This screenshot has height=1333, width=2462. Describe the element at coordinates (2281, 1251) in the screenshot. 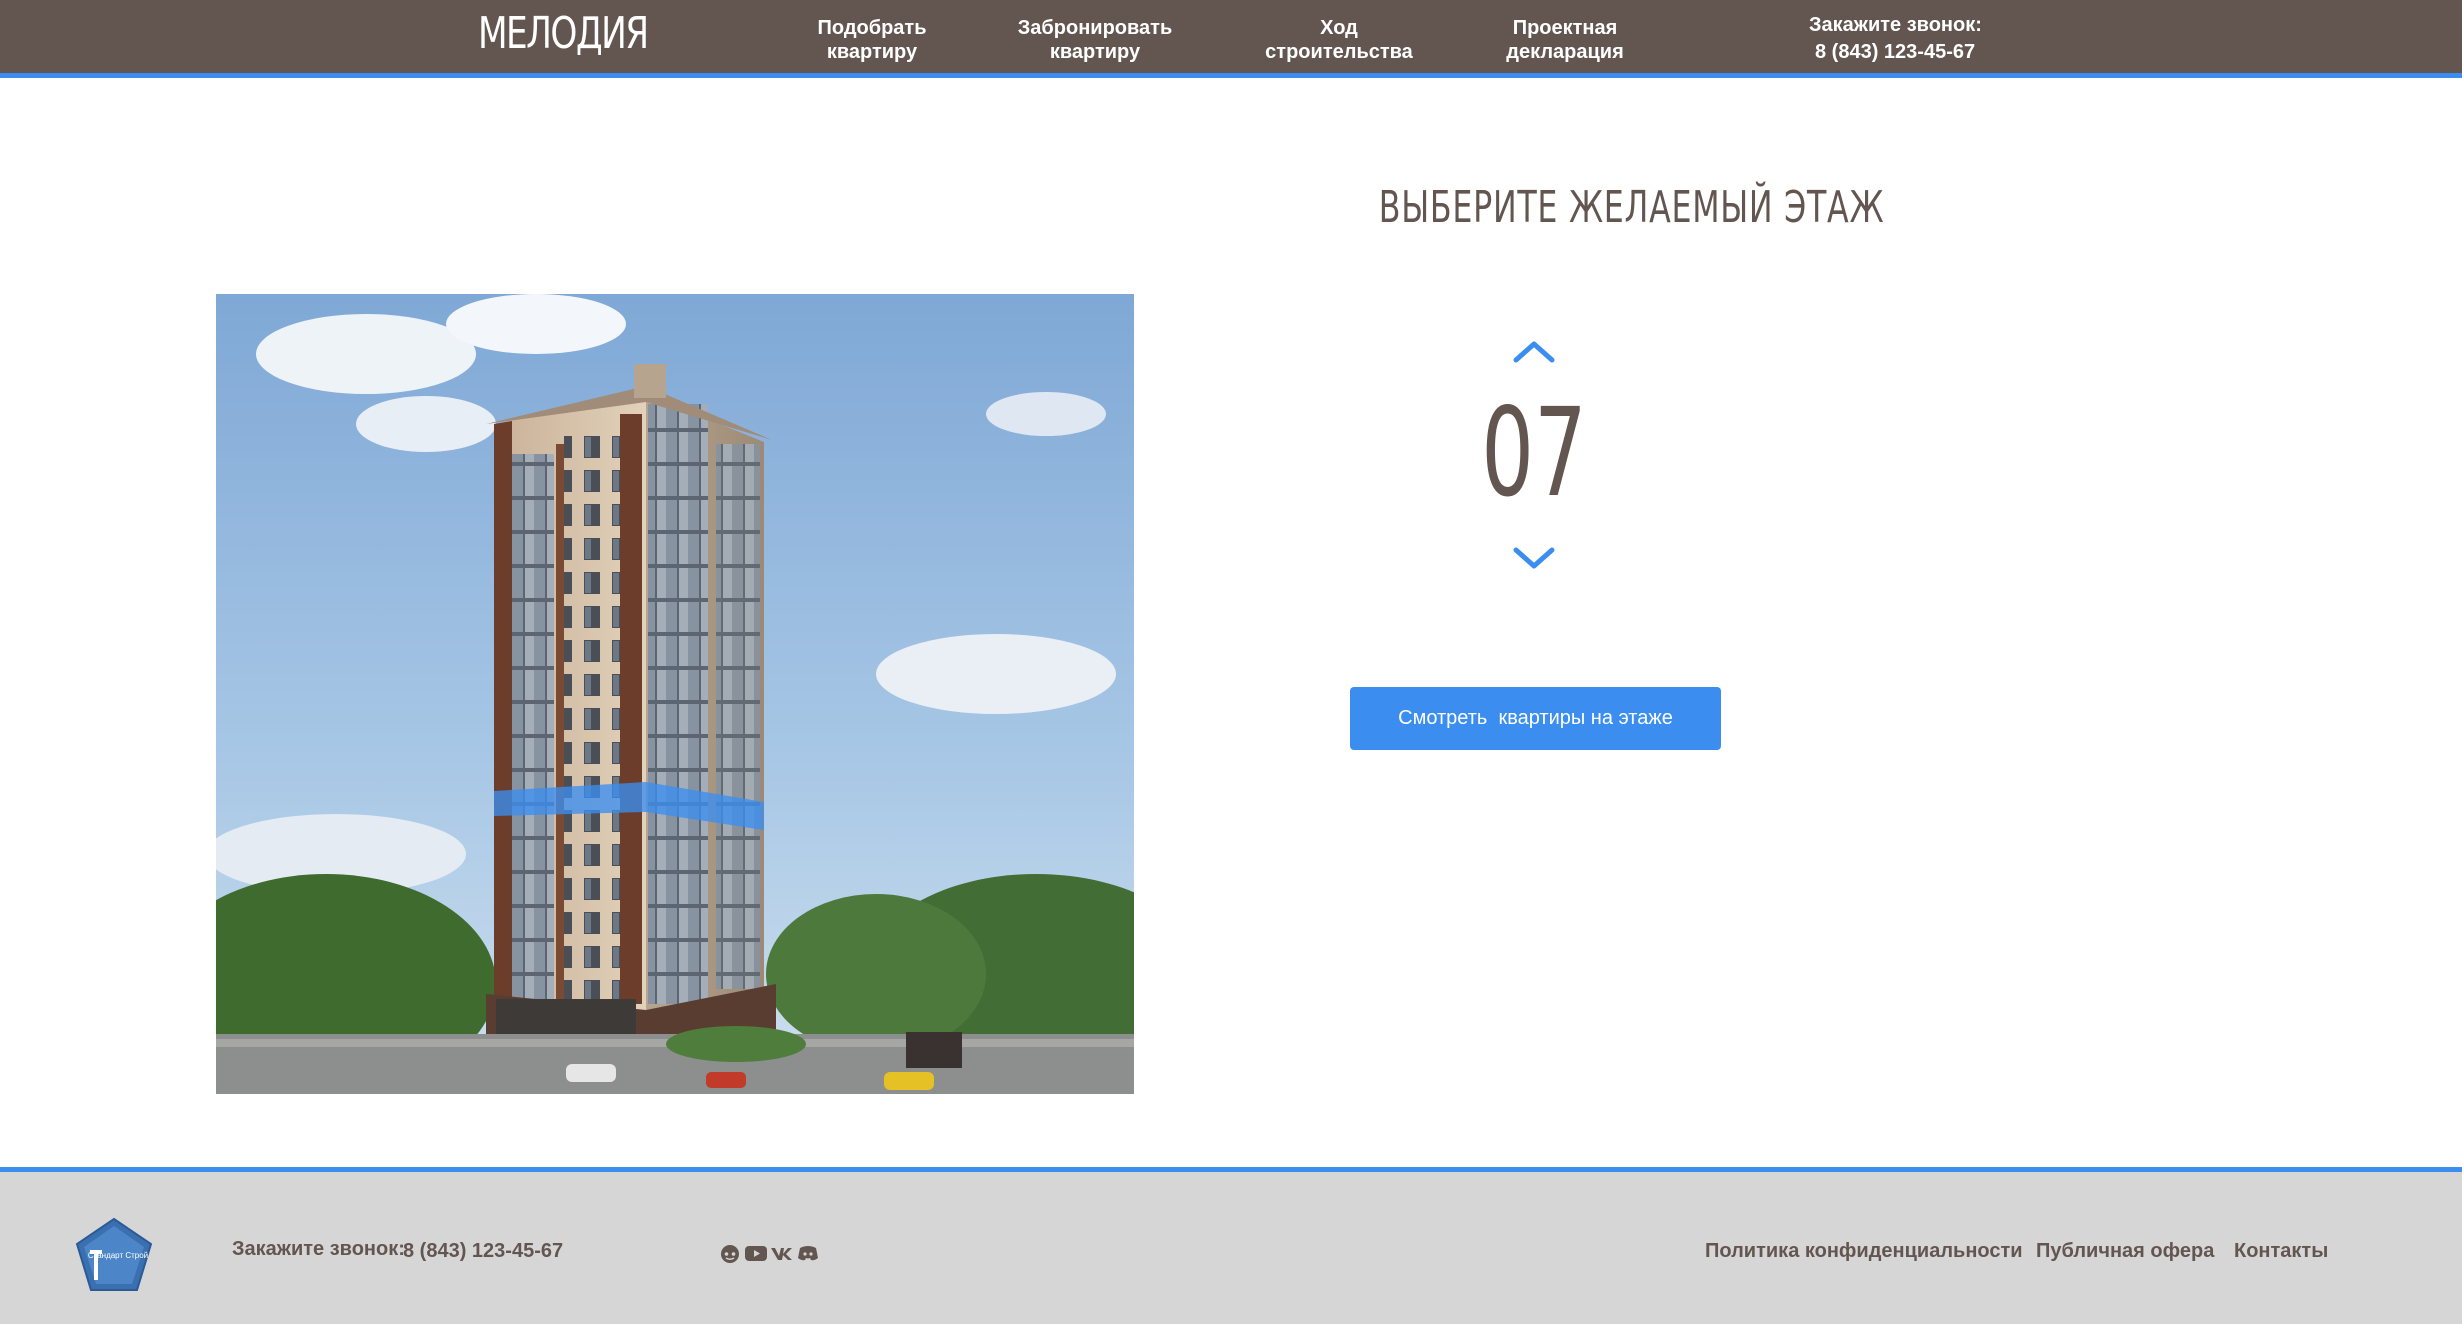

I see `contacts-link: Контакты` at that location.